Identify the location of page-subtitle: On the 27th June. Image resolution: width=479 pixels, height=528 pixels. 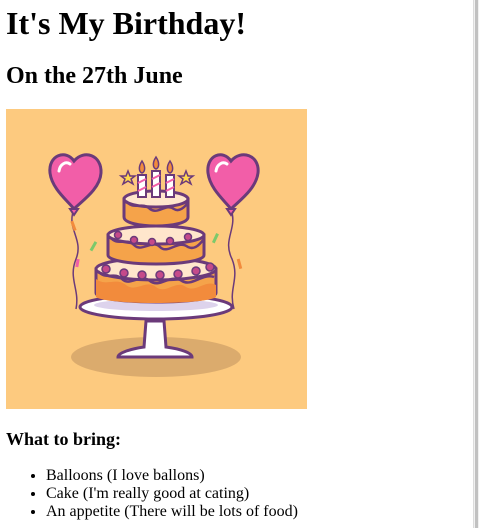
(94, 76).